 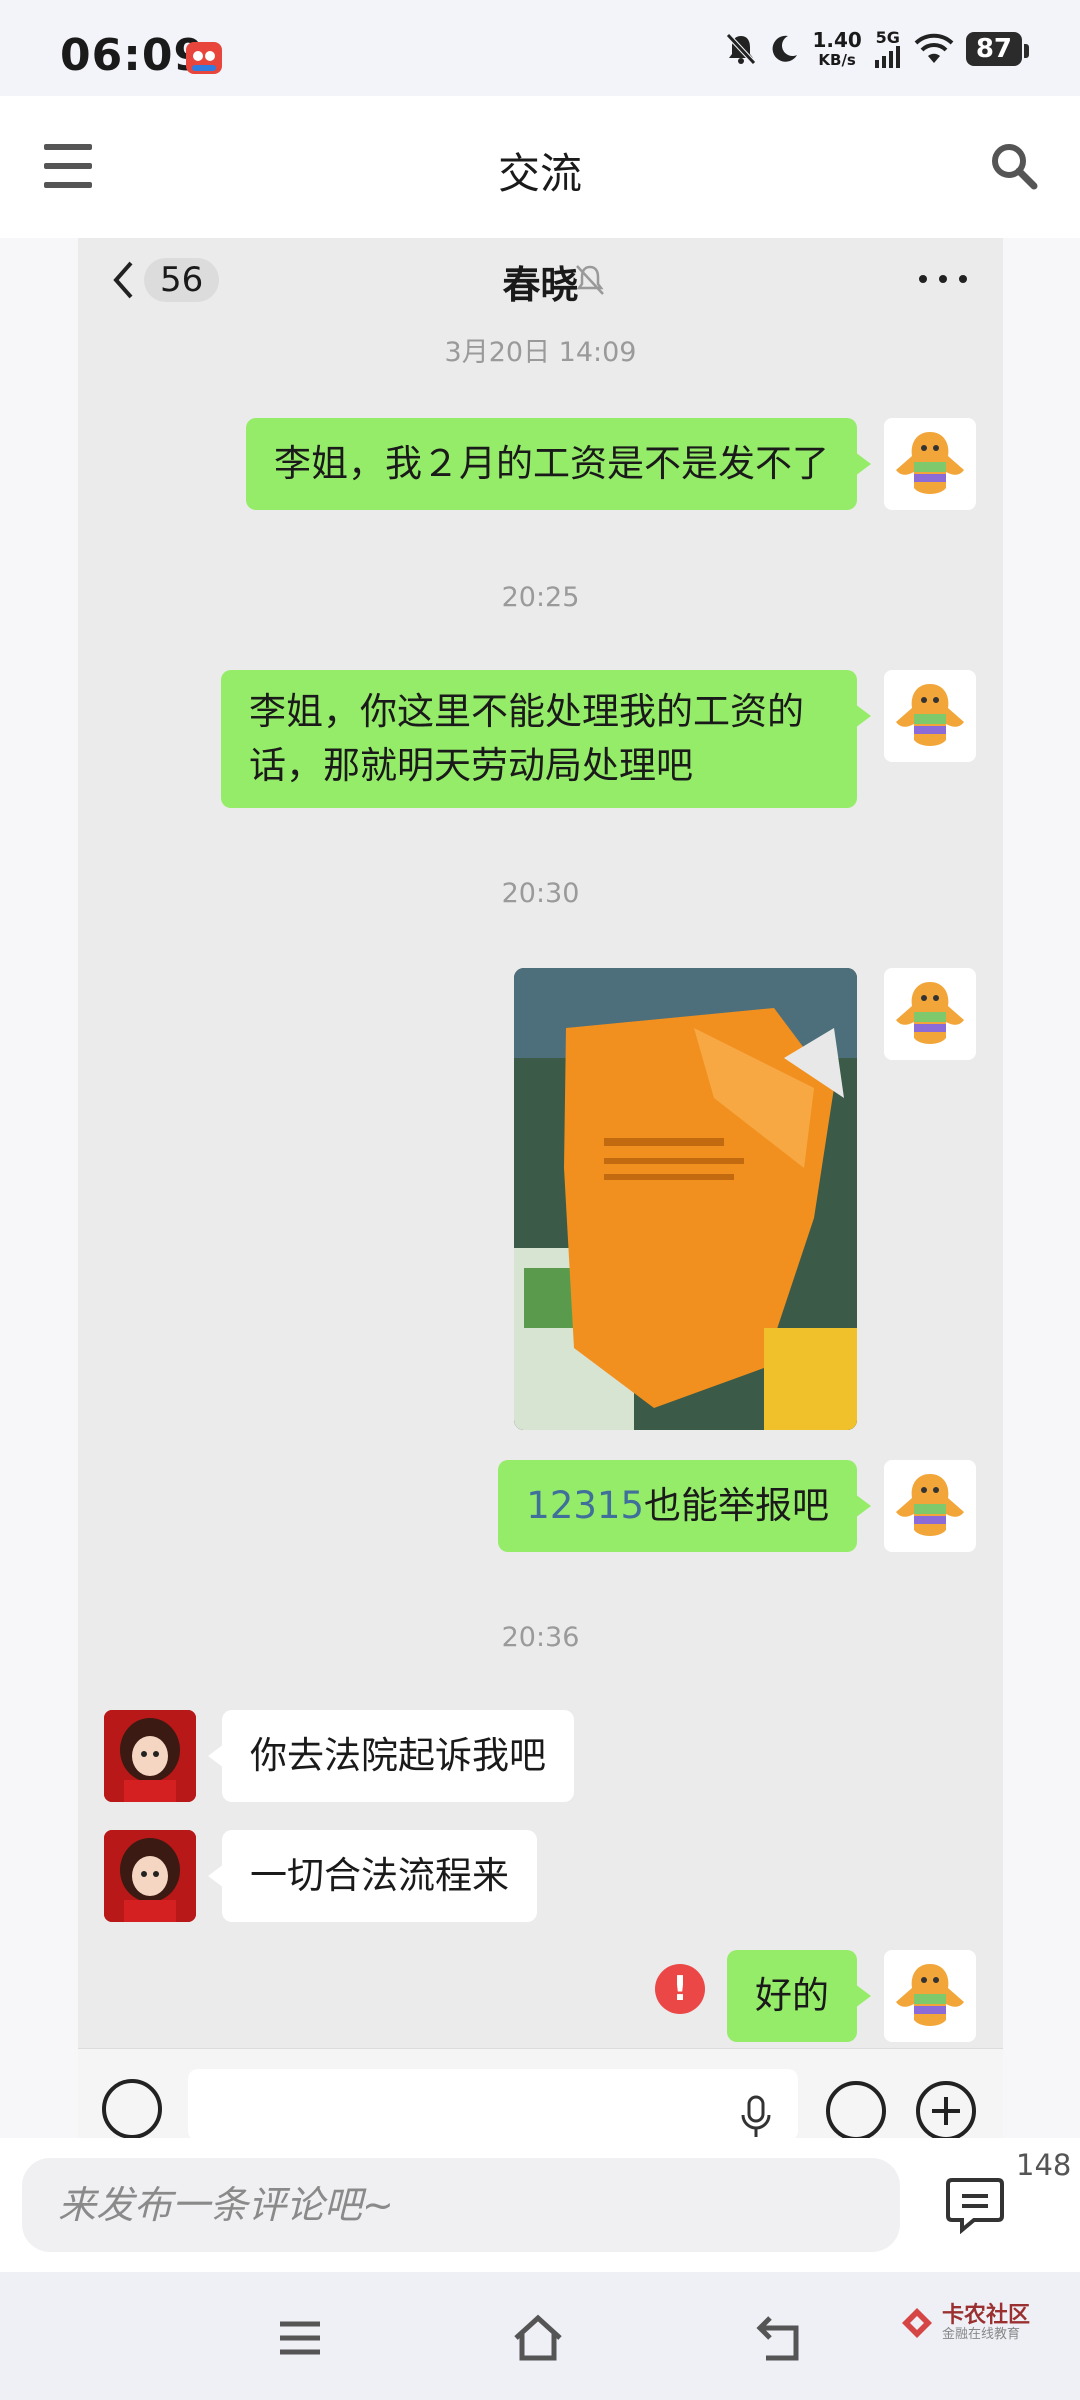 I want to click on timestamp: 3月20日 14:09, so click(x=540, y=352).